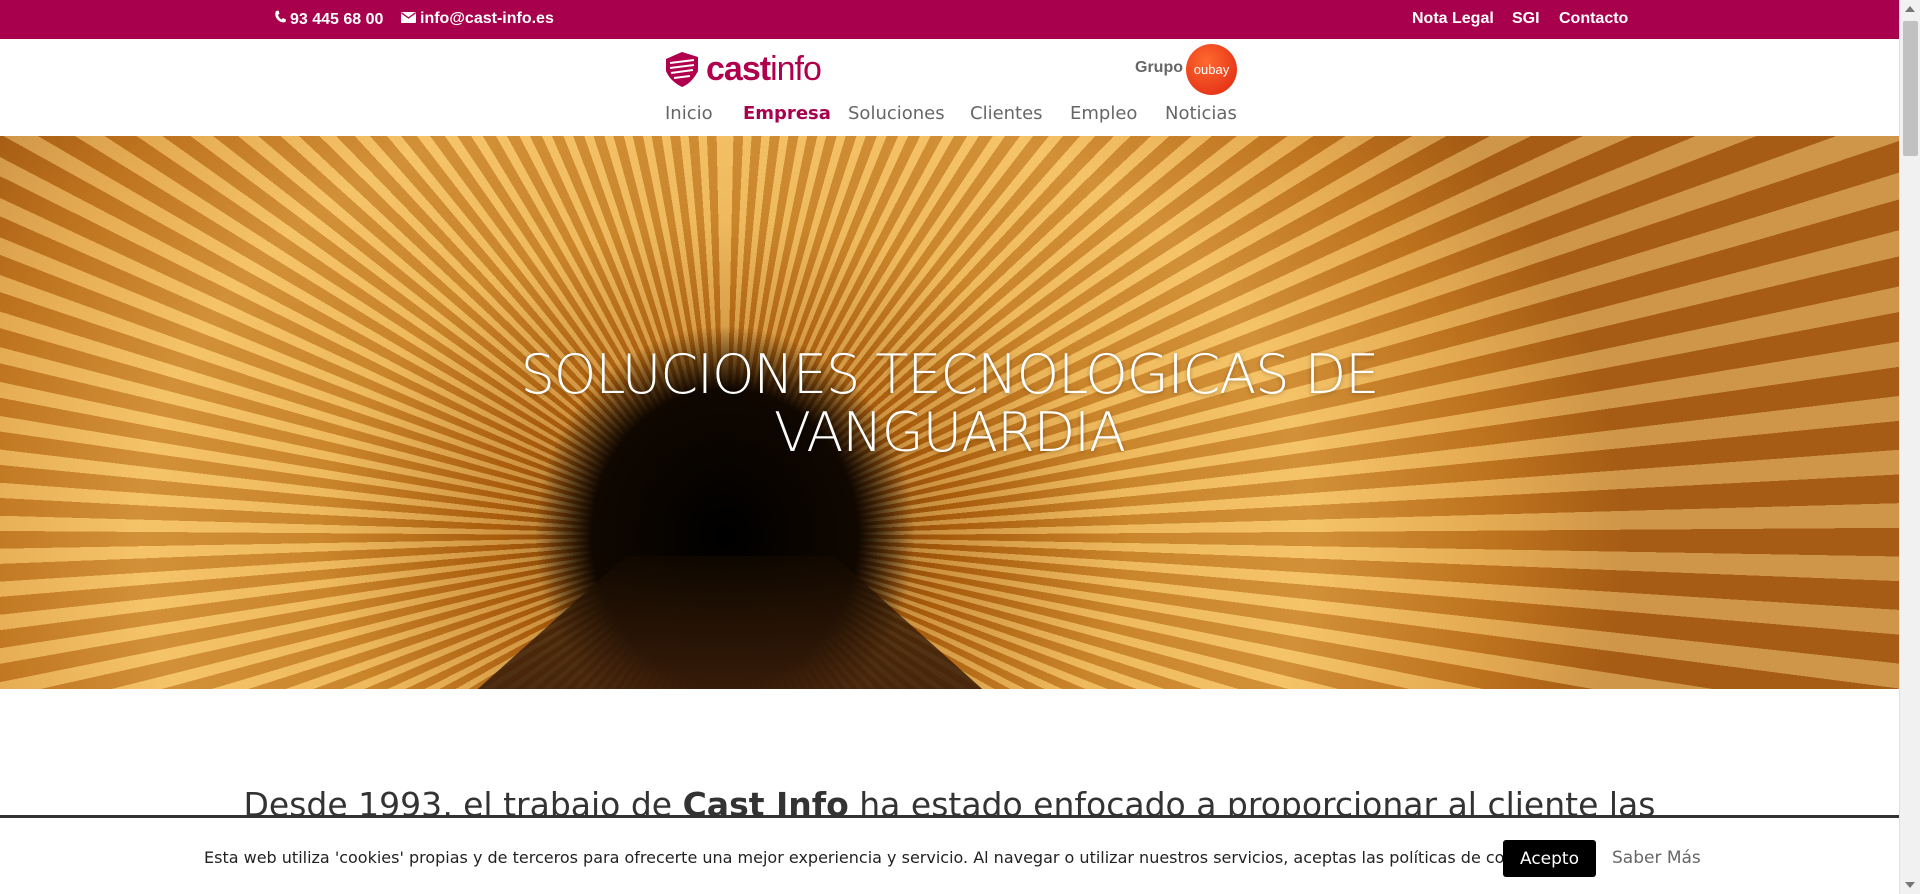 This screenshot has width=1920, height=894. I want to click on logo-text-bold: cast, so click(738, 69).